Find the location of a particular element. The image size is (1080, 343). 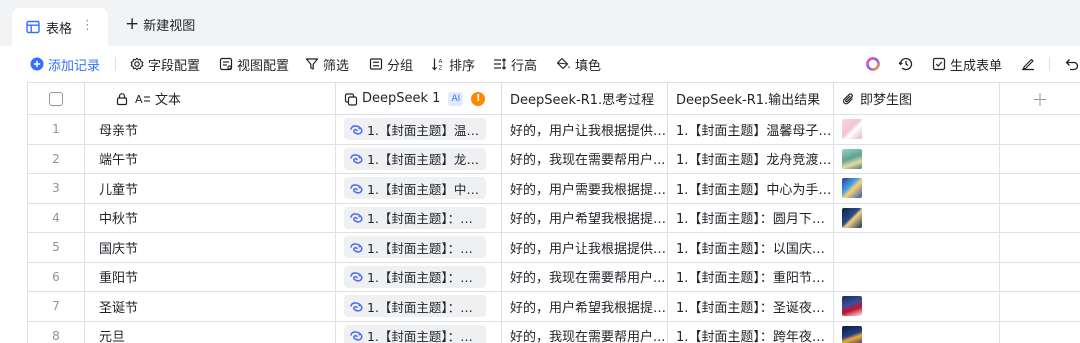

output-cell: 1.【封面主题】：跨年夜跨年夜 is located at coordinates (751, 332).